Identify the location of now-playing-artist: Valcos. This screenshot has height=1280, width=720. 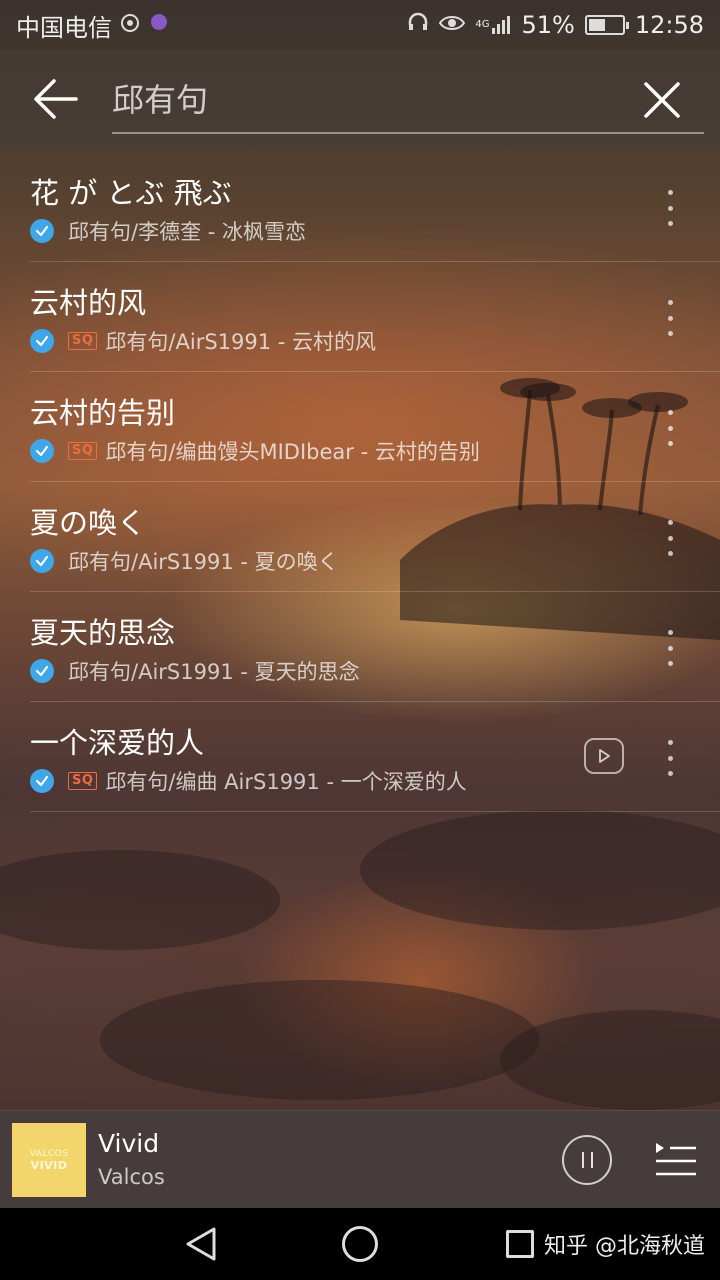
(131, 1177).